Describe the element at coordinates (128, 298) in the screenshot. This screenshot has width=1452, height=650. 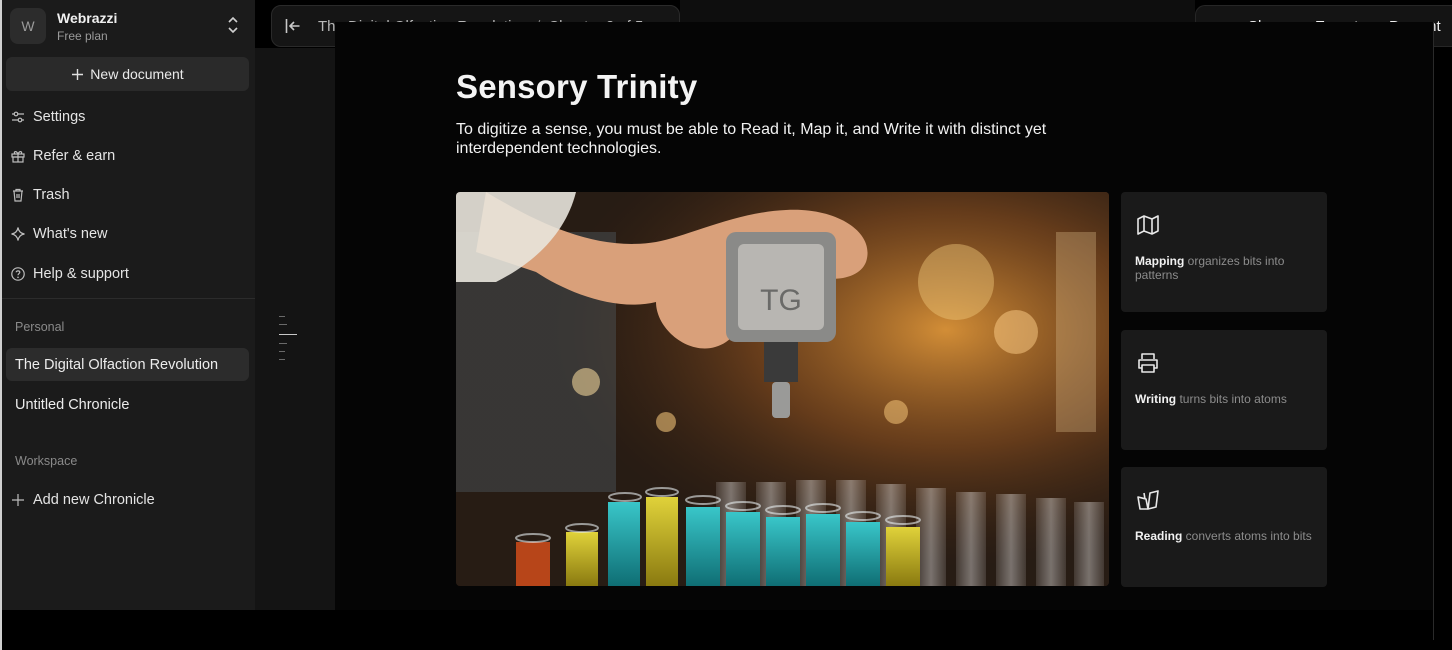
I see `sidebar-divider` at that location.